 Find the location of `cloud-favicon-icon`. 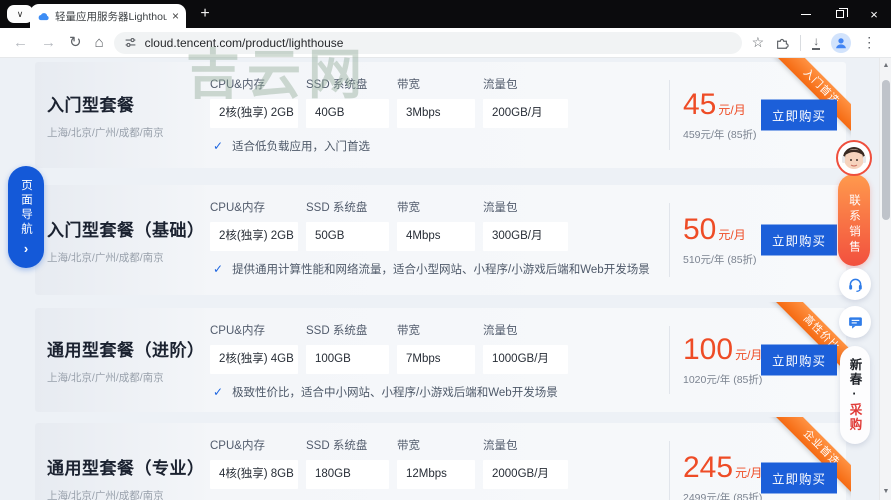

cloud-favicon-icon is located at coordinates (43, 16).